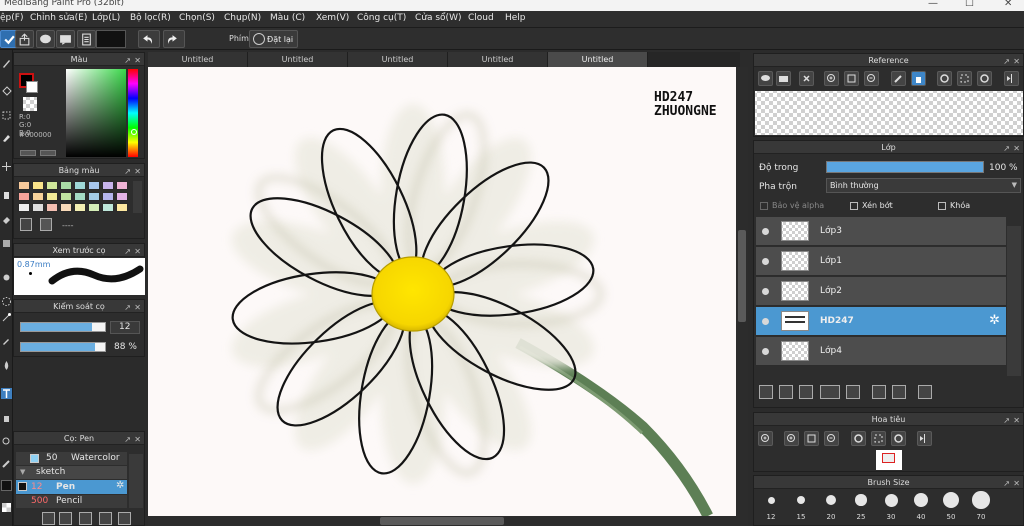 The image size is (1024, 526). Describe the element at coordinates (6, 340) in the screenshot. I see `eyedropper-icon` at that location.